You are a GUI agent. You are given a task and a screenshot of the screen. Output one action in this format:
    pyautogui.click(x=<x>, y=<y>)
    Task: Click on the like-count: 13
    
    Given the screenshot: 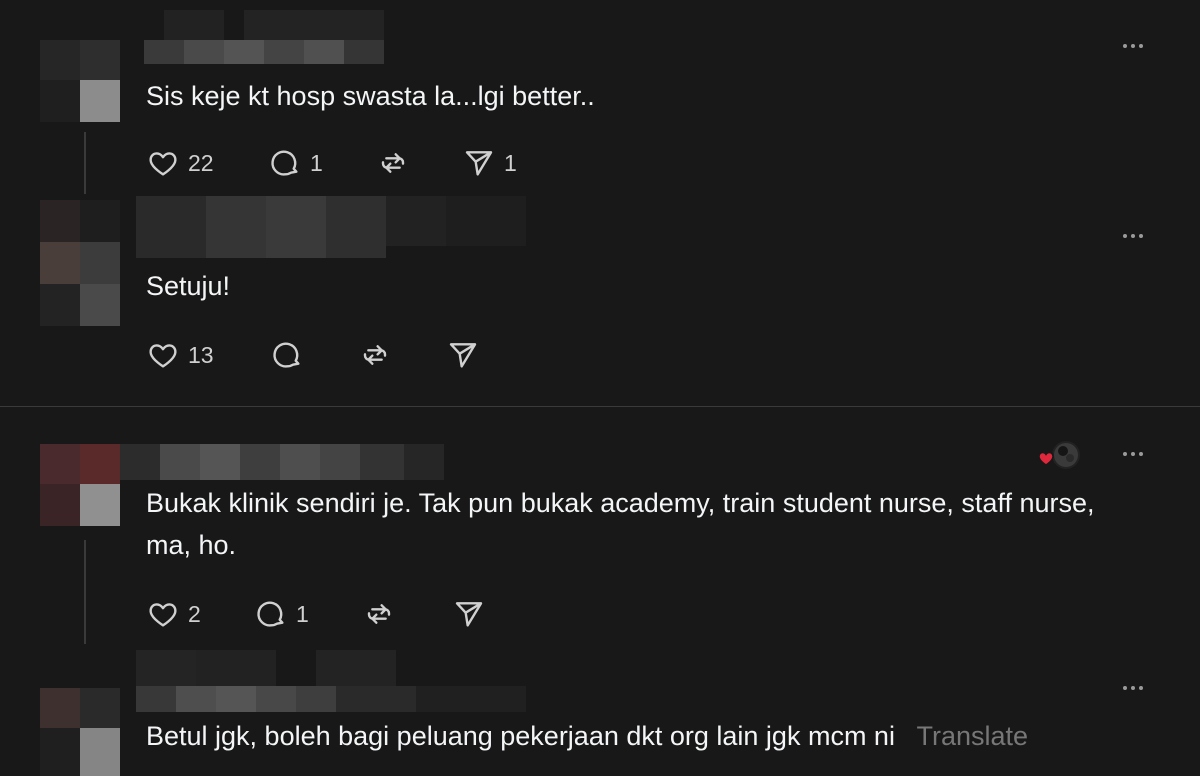 What is the action you would take?
    pyautogui.click(x=201, y=354)
    